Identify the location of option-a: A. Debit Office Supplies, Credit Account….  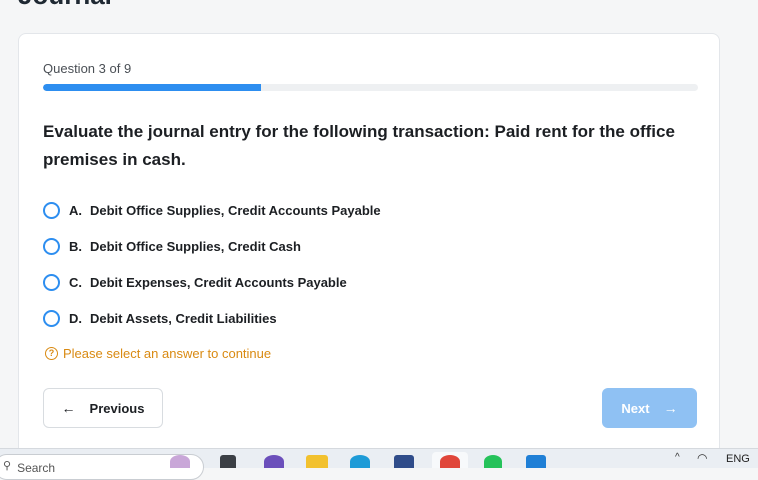
(363, 210).